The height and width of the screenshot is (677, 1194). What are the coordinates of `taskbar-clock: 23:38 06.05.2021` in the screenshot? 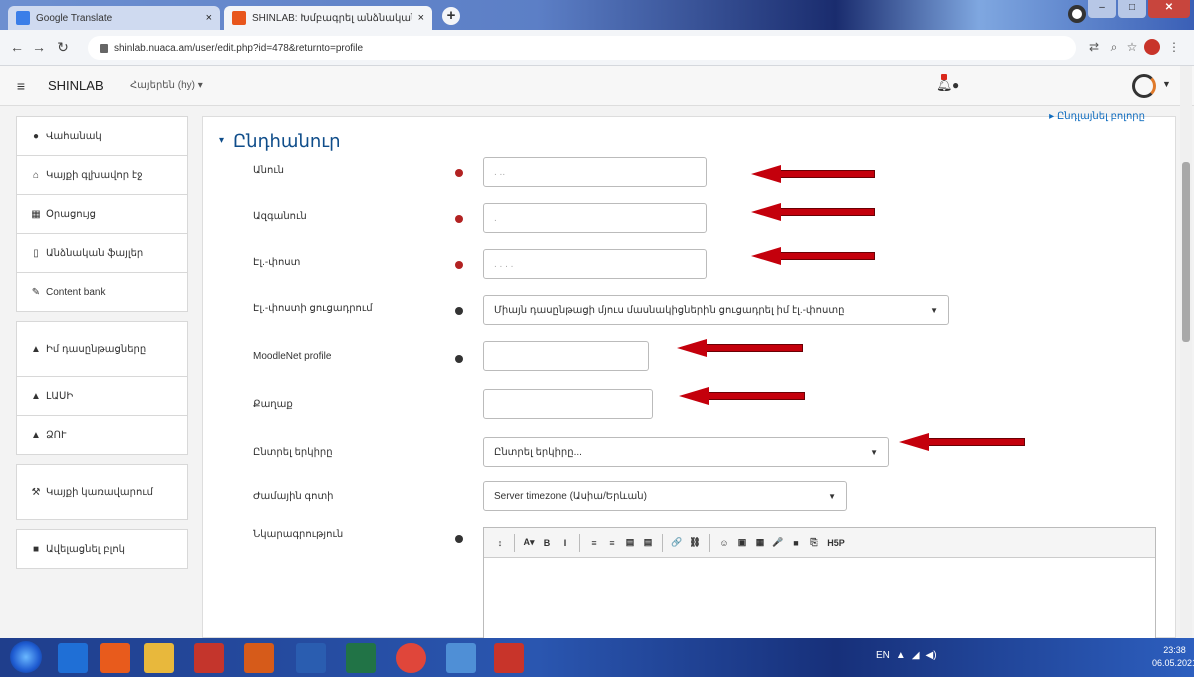 It's located at (1173, 657).